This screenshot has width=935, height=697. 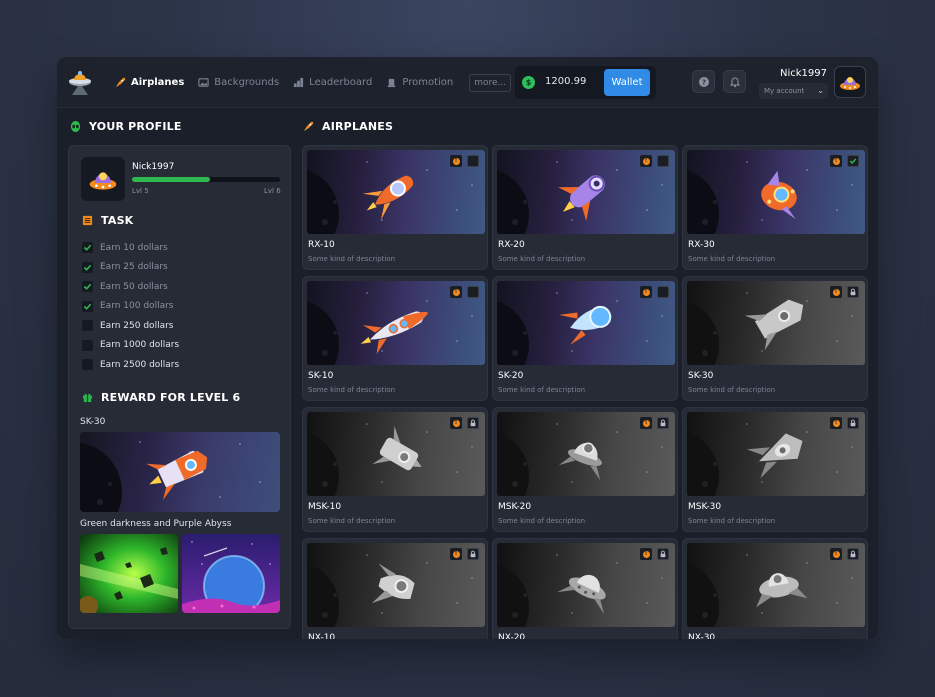 I want to click on nav-leaderboard: Leaderboard, so click(x=332, y=82).